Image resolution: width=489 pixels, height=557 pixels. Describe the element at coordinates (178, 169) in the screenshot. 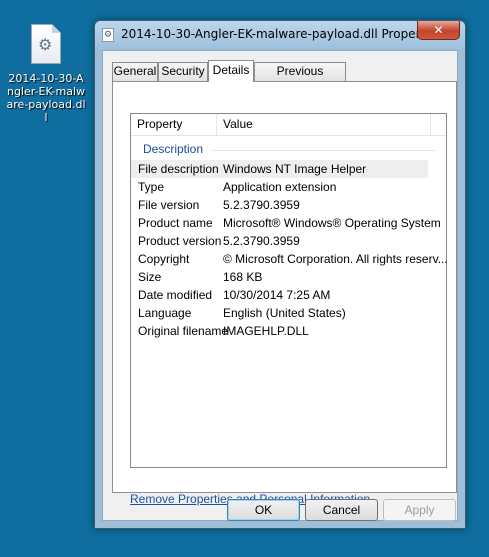

I see `property-name: File description` at that location.